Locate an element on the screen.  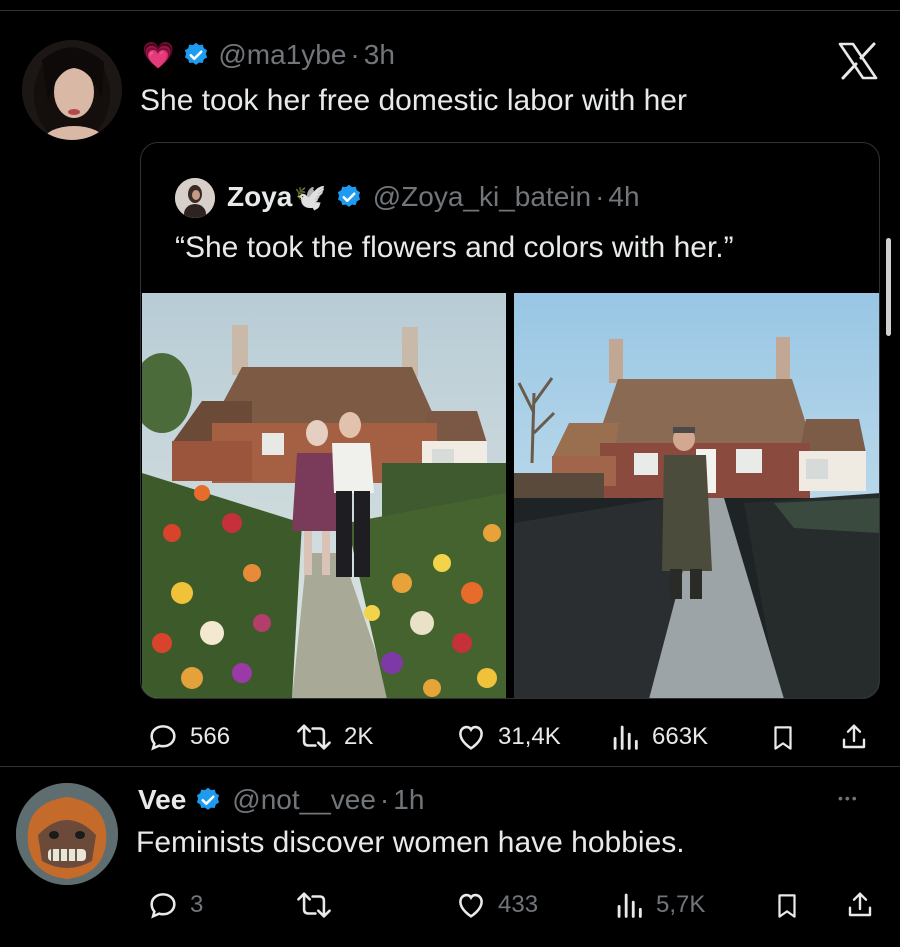
gorilla-avatar is located at coordinates (67, 834).